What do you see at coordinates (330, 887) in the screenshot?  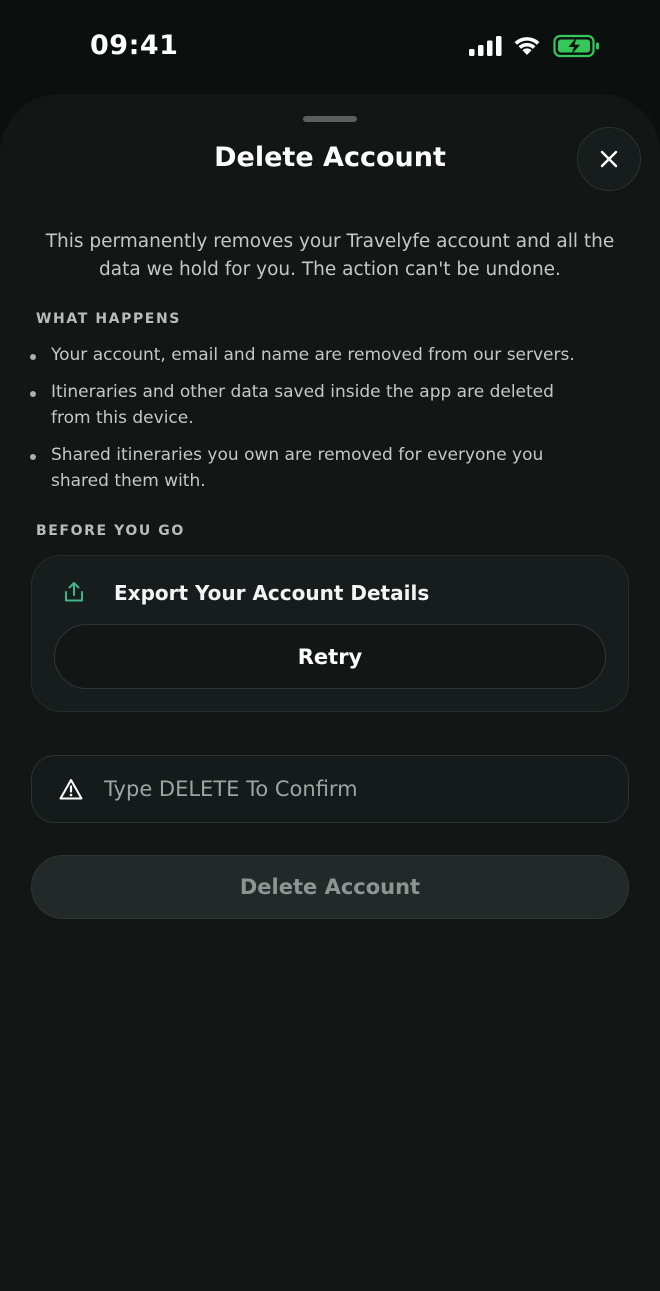 I see `delete-account-button: Delete Account` at bounding box center [330, 887].